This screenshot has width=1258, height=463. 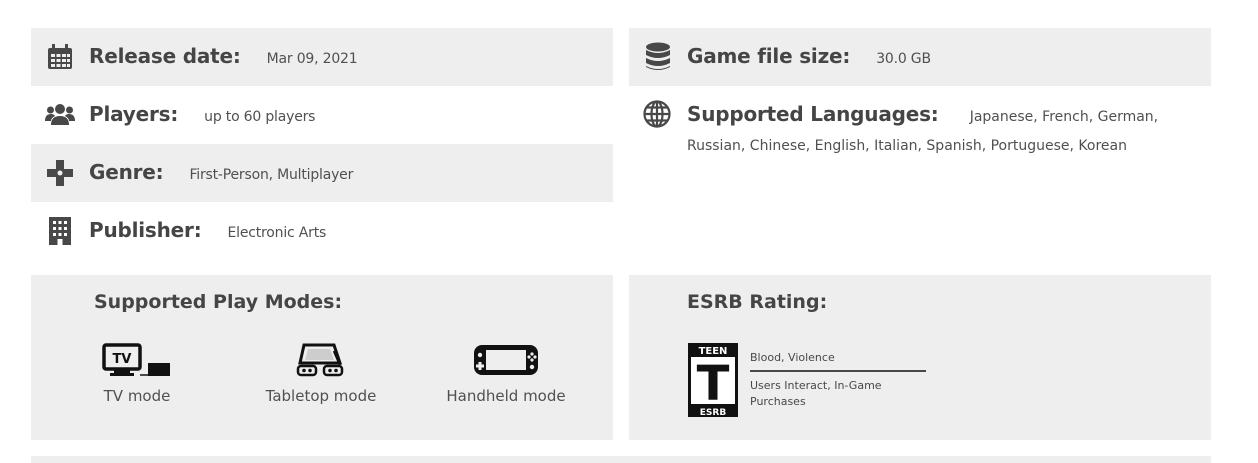 I want to click on file-size-label: Game file size: 30.0 GB, so click(x=809, y=56).